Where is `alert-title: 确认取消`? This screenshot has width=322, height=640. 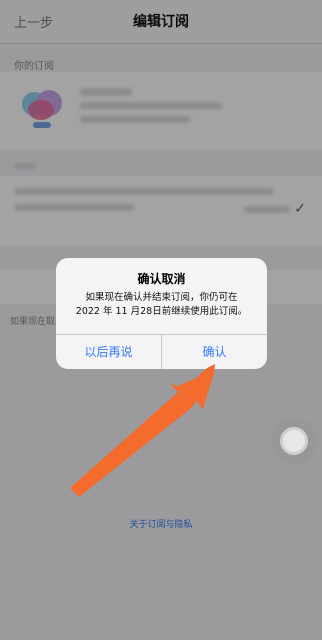 alert-title: 确认取消 is located at coordinates (161, 279).